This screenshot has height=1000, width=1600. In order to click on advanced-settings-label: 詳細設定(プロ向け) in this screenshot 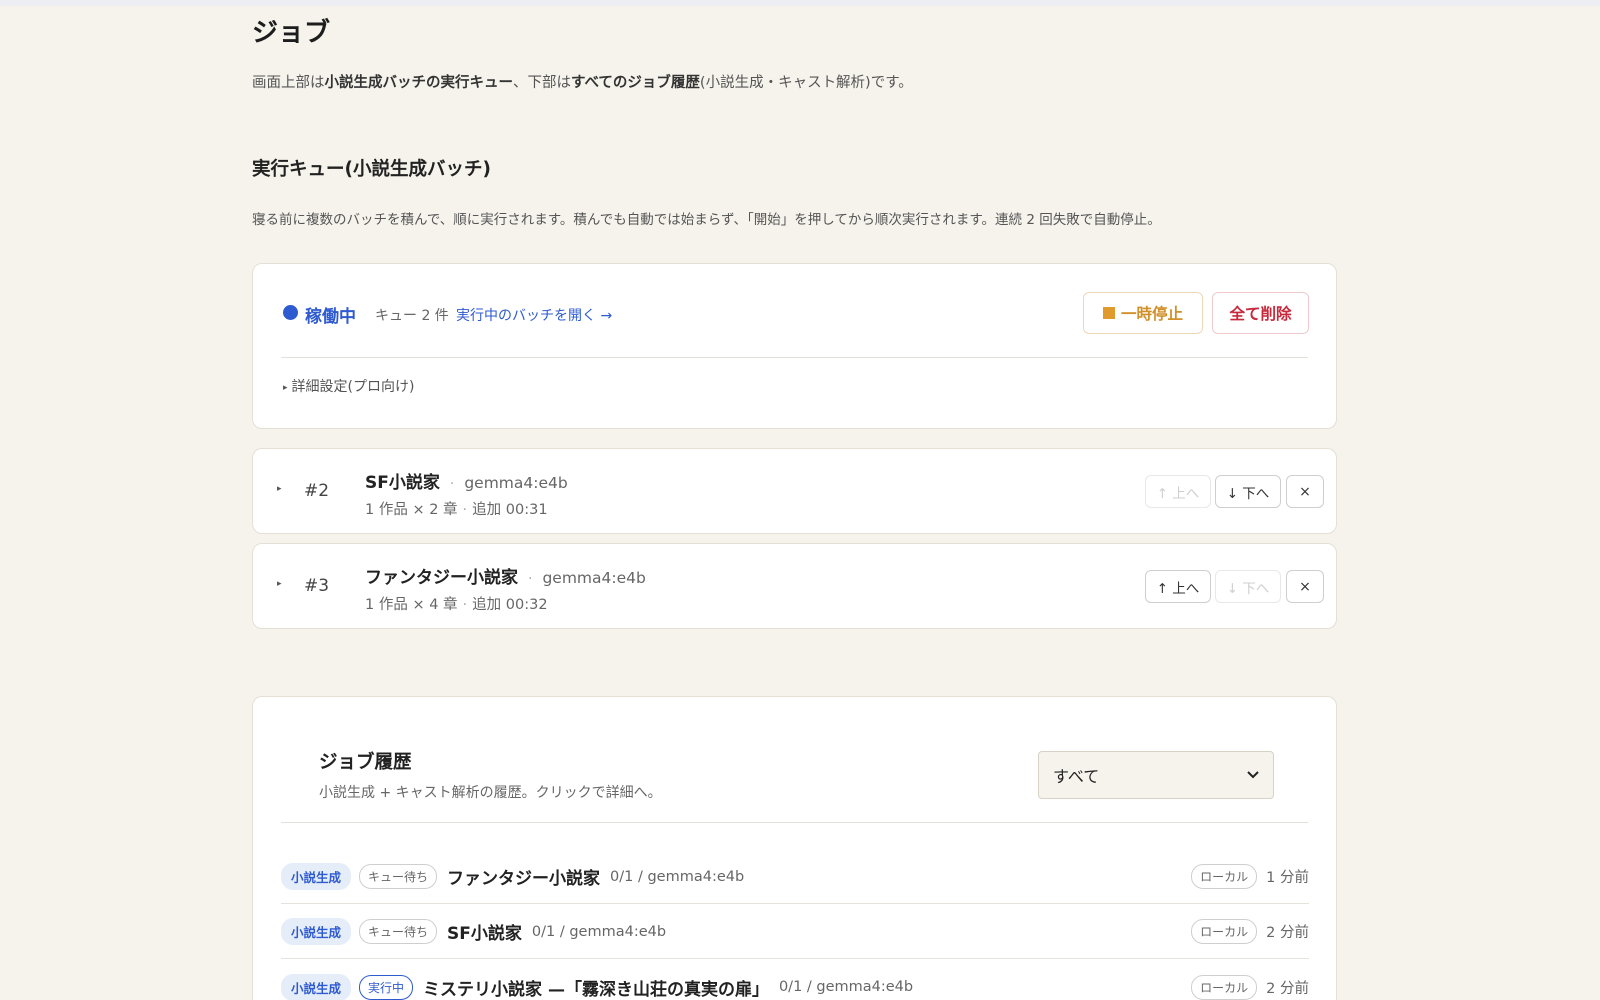, I will do `click(353, 387)`.